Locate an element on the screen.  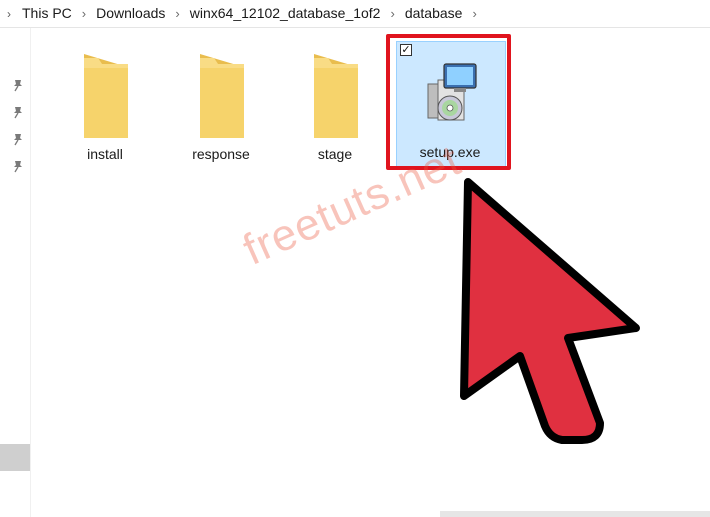
breadcrumb-database: database is located at coordinates (434, 13).